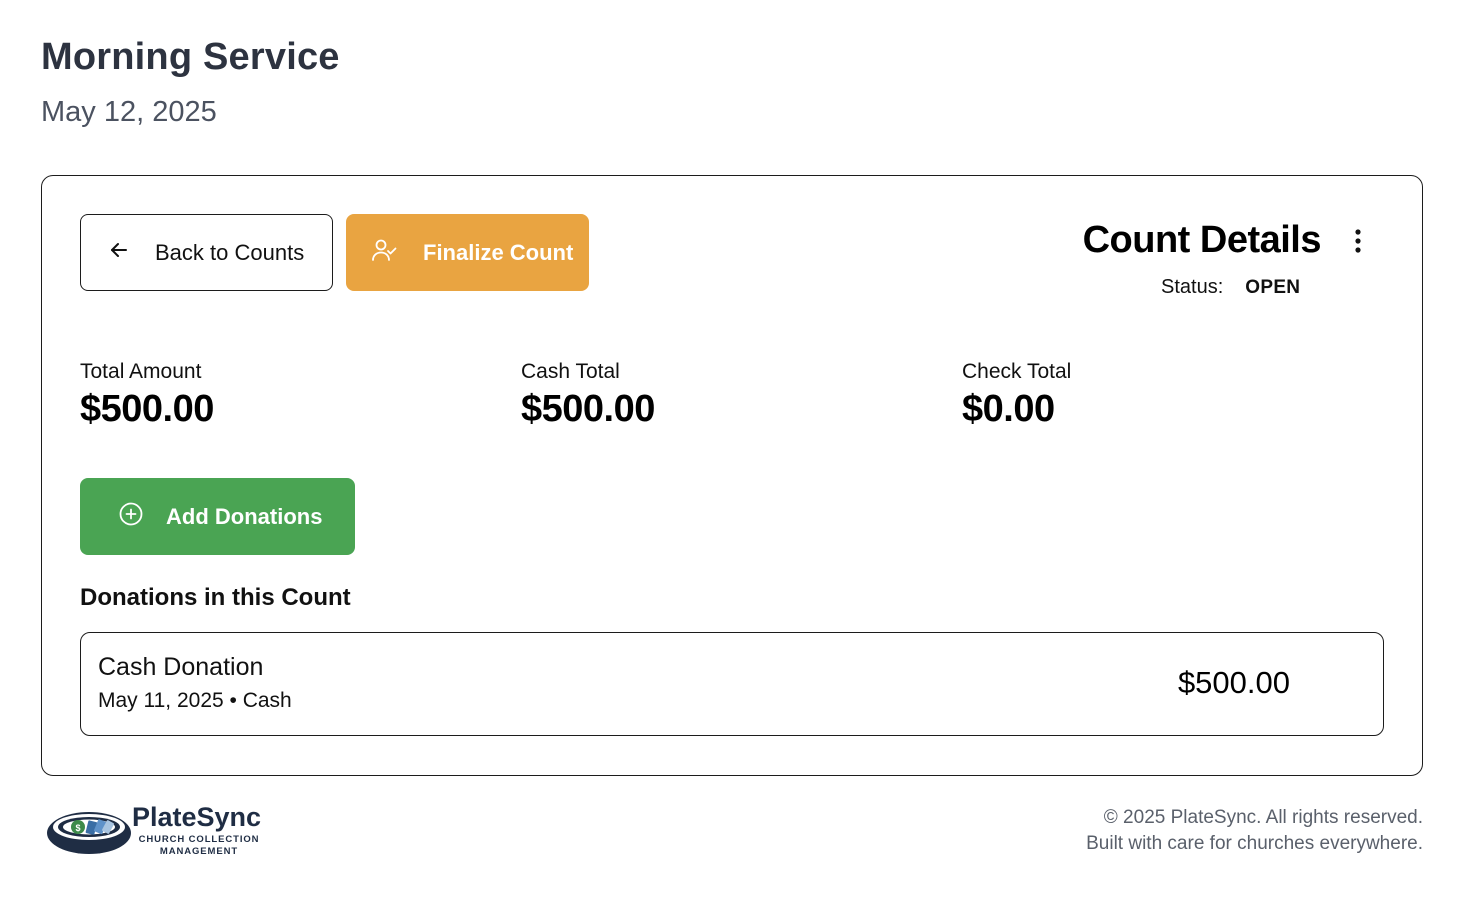  I want to click on finalize-count-button: Finalize Count, so click(467, 252).